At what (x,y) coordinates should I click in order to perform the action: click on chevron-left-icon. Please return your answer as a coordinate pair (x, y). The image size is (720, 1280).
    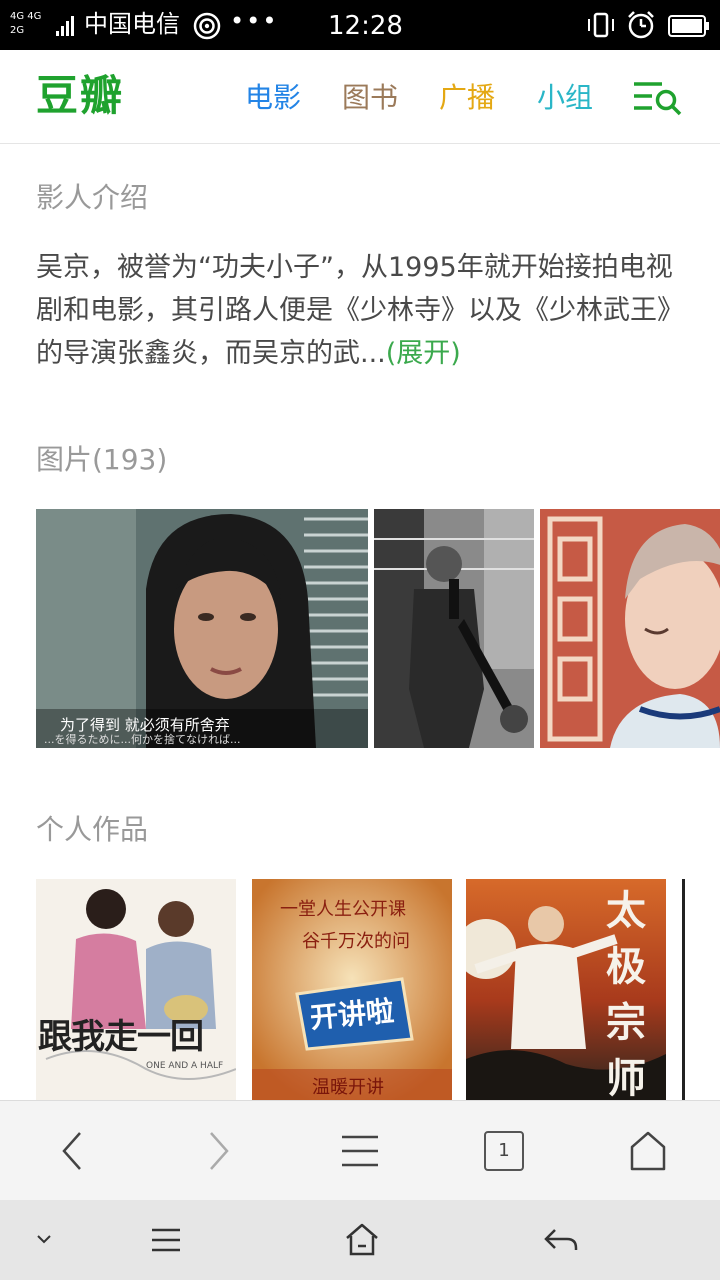
    Looking at the image, I should click on (73, 1151).